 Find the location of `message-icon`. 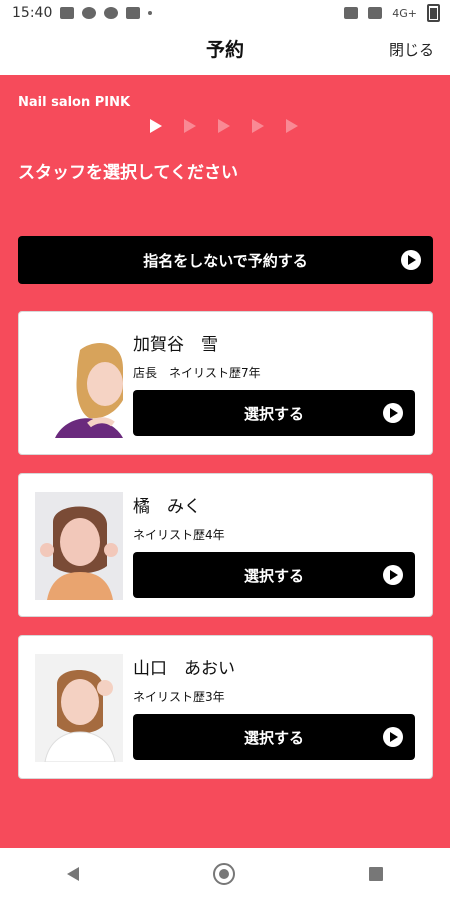

message-icon is located at coordinates (89, 13).